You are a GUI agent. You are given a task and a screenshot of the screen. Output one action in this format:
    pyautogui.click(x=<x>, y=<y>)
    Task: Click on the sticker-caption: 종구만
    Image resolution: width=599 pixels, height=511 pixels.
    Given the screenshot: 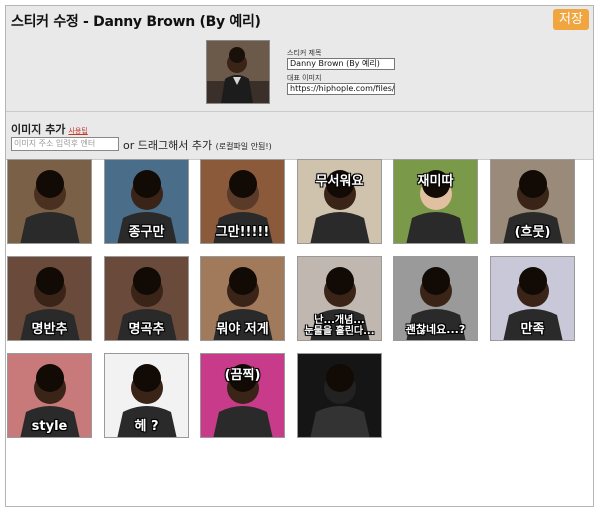 What is the action you would take?
    pyautogui.click(x=146, y=232)
    